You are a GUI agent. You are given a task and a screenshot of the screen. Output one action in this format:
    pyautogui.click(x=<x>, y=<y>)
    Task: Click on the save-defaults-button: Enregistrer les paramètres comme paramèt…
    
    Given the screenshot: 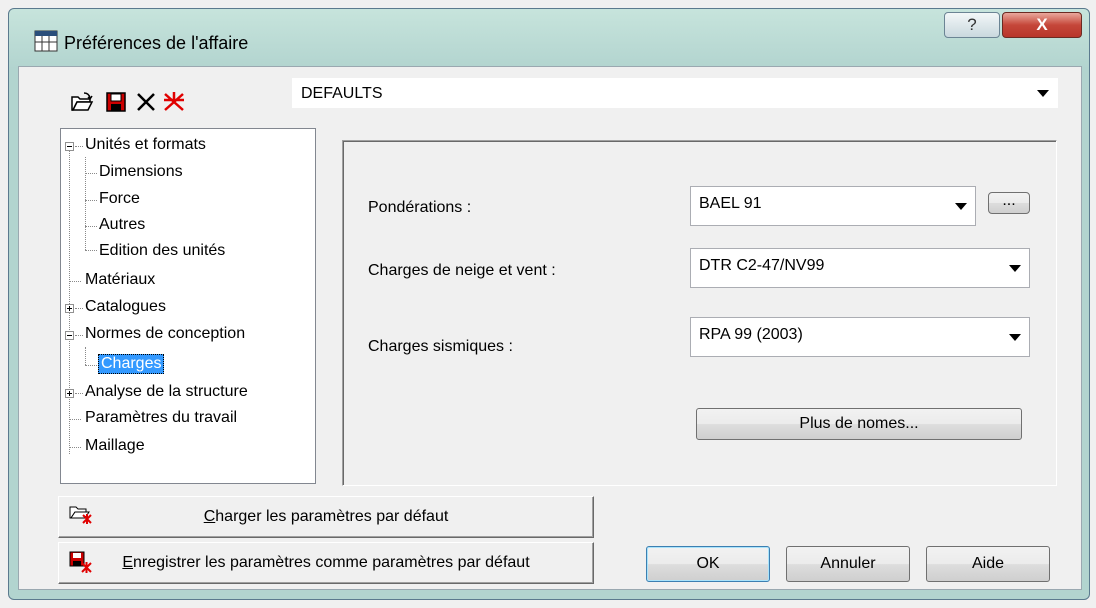 What is the action you would take?
    pyautogui.click(x=326, y=563)
    